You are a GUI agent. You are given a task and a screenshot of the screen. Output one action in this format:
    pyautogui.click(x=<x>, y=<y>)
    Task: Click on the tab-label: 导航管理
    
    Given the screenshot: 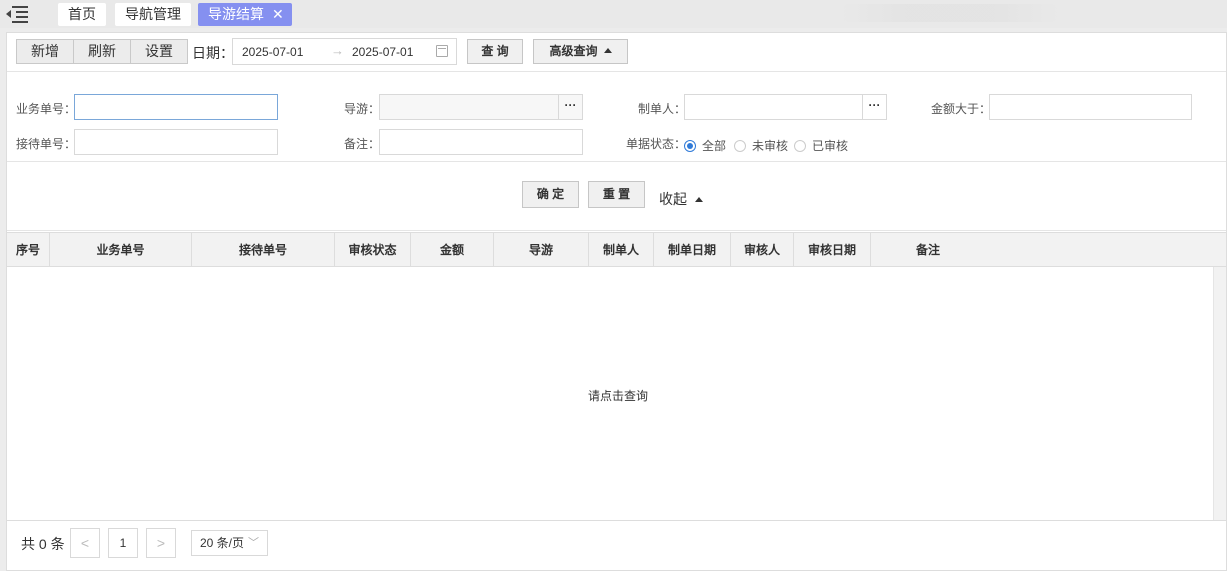 What is the action you would take?
    pyautogui.click(x=153, y=14)
    